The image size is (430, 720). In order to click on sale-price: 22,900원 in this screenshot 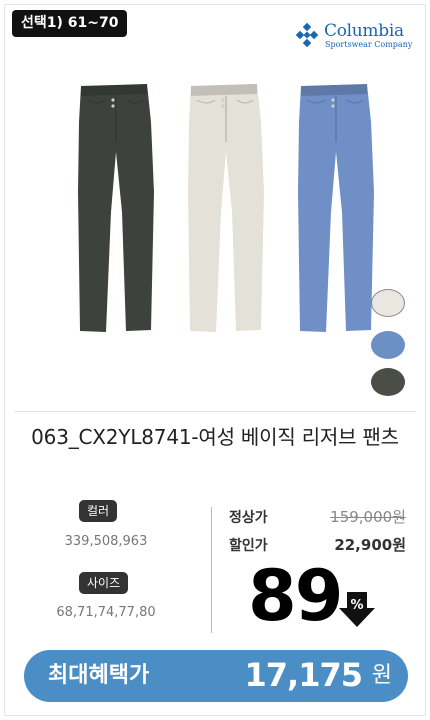, I will do `click(370, 545)`.